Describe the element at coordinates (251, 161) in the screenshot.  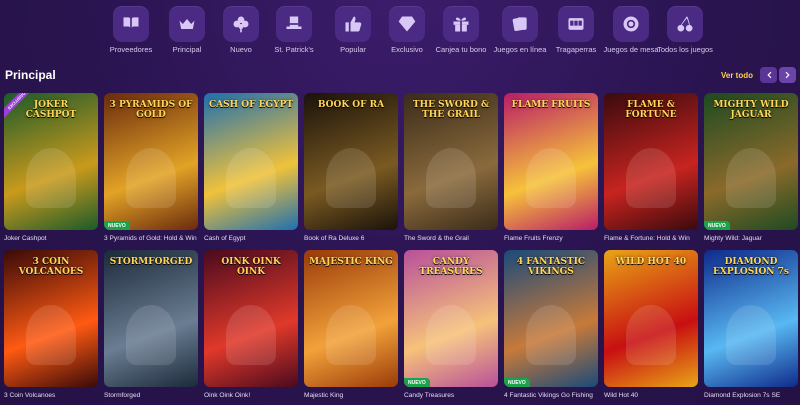
I see `game-thumbnail: CASH OF EGYPT` at that location.